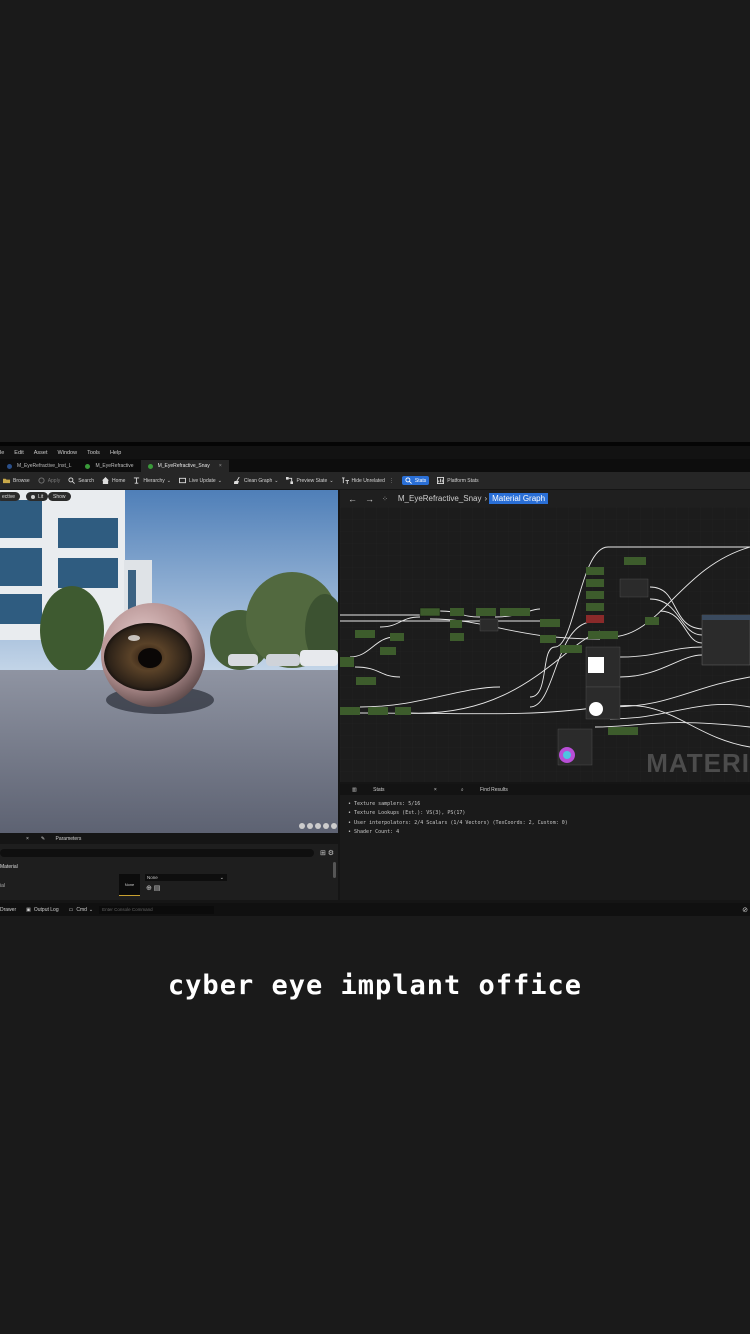  Describe the element at coordinates (384, 804) in the screenshot. I see `stats-line: • Texture samplers: 5/16` at that location.